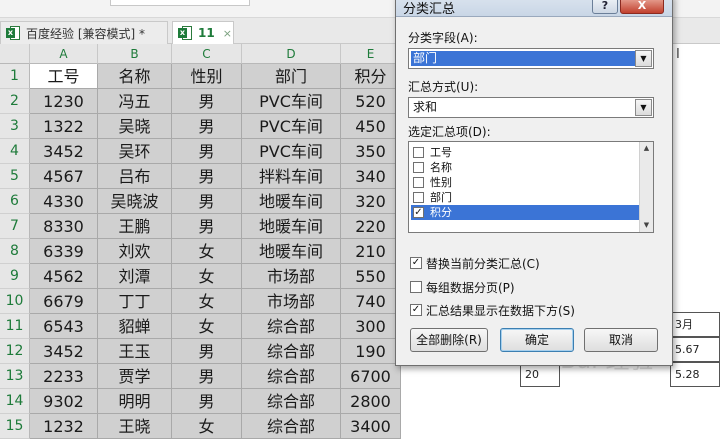 This screenshot has width=720, height=439. Describe the element at coordinates (64, 301) in the screenshot. I see `table-cell: 6679` at that location.